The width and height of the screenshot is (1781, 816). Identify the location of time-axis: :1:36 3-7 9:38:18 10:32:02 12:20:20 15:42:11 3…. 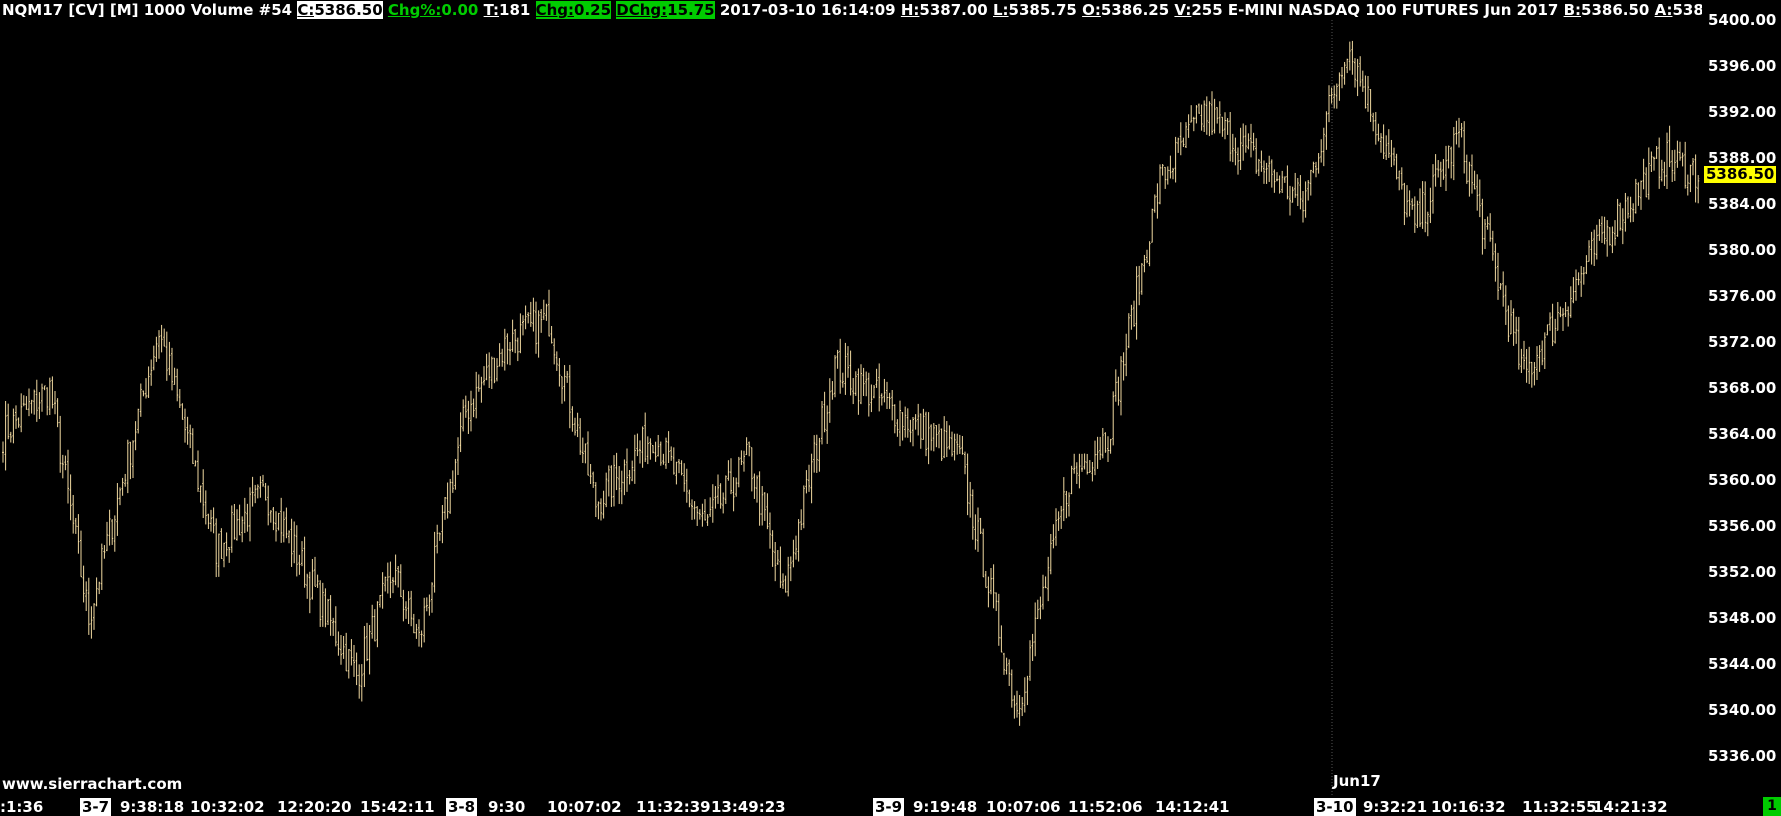
(850, 806).